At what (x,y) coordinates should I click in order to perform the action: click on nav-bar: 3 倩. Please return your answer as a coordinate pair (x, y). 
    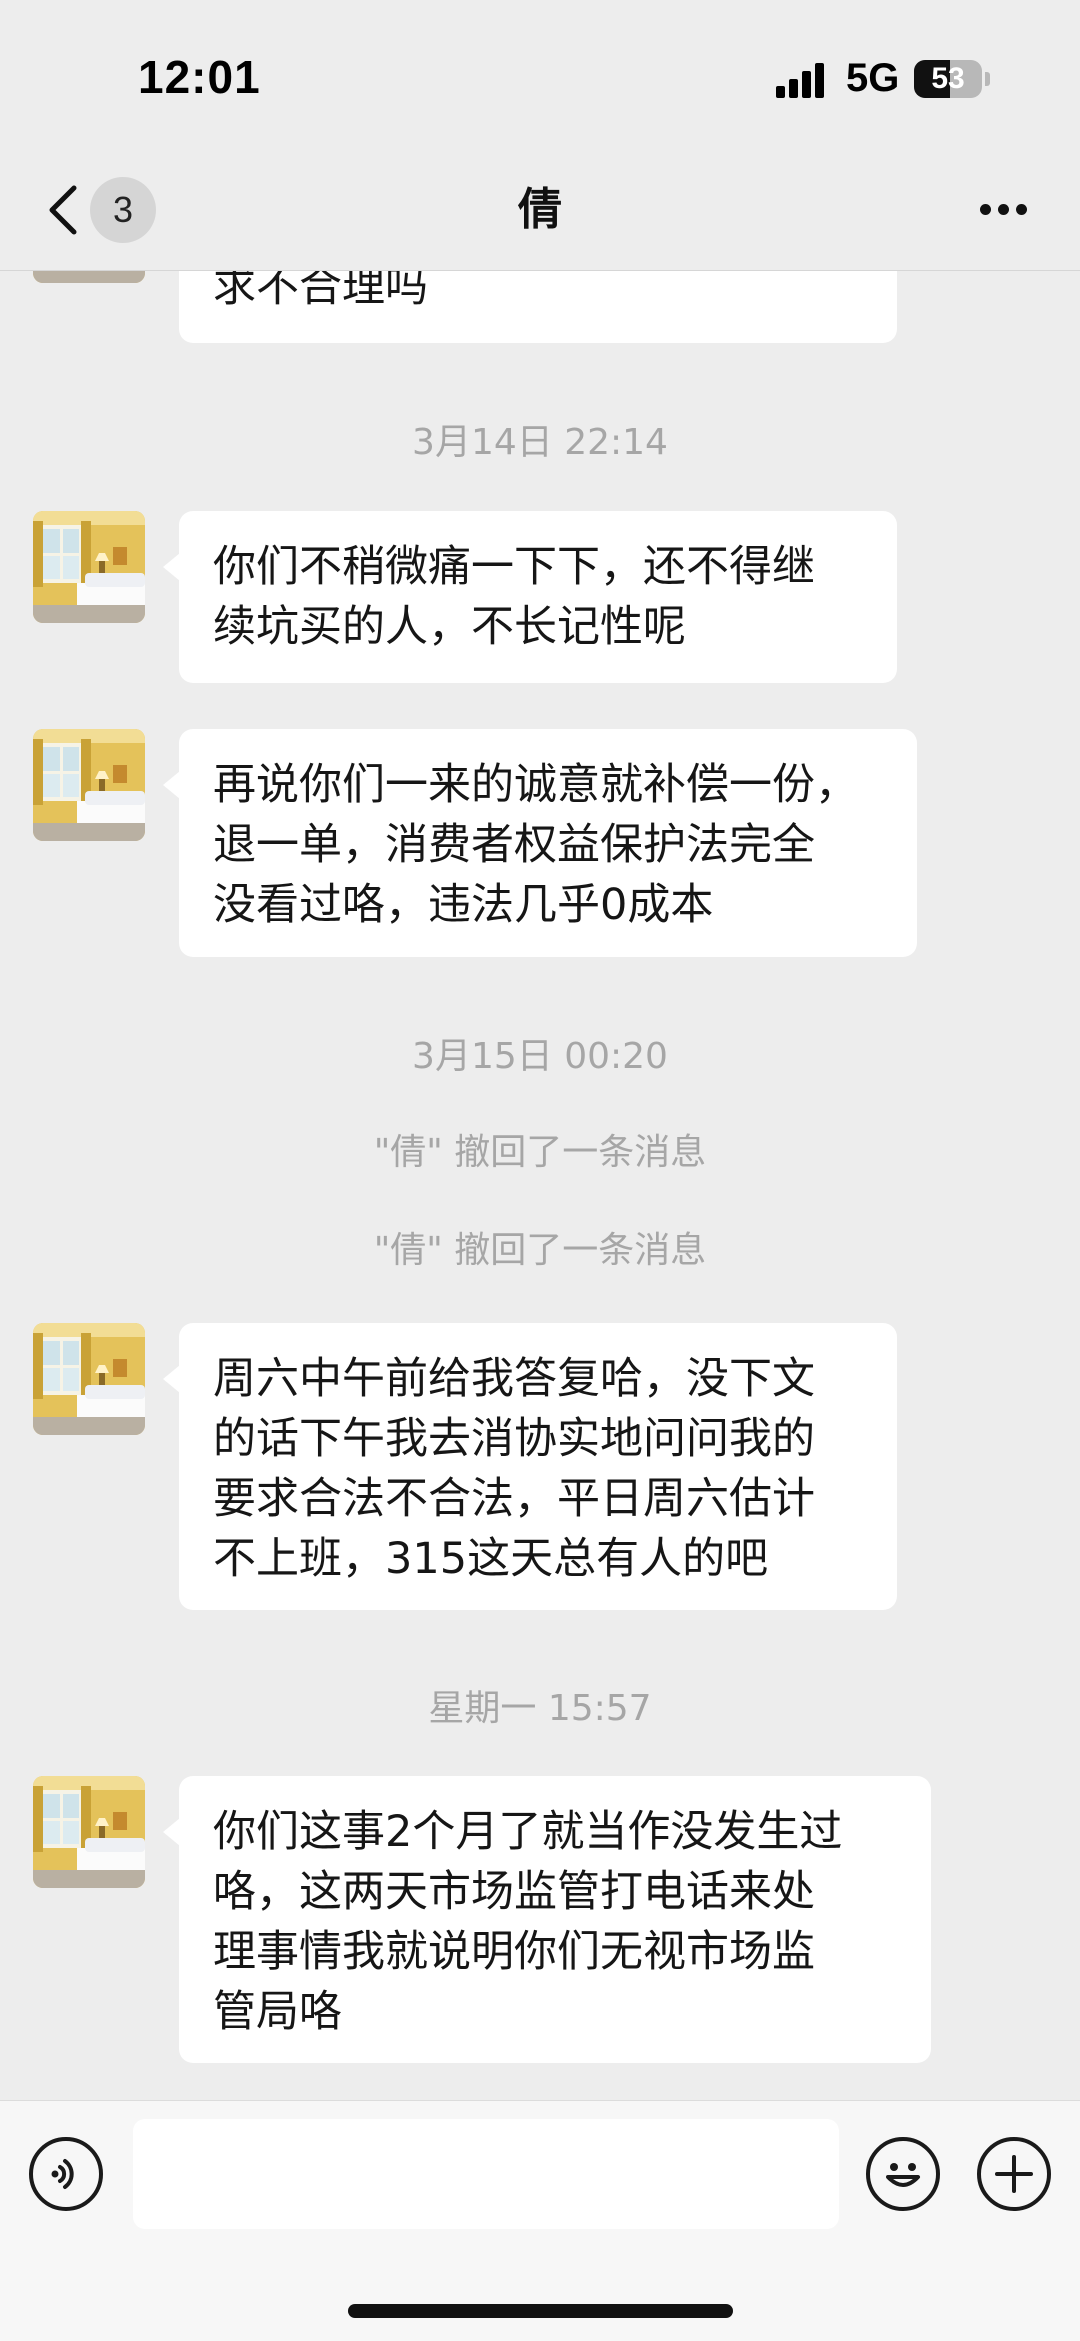
    Looking at the image, I should click on (540, 210).